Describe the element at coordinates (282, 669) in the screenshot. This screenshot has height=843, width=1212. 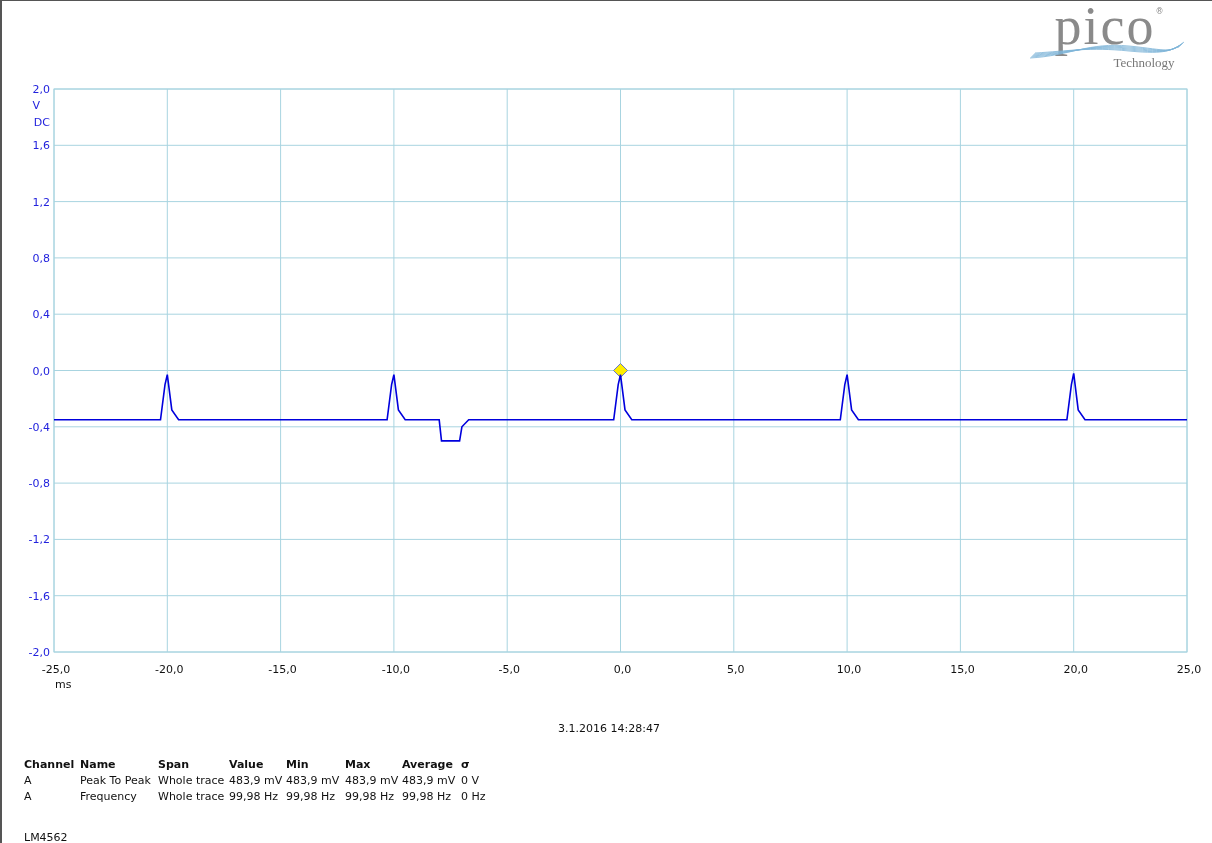
I see `x-axis-tick-label: -15,0` at that location.